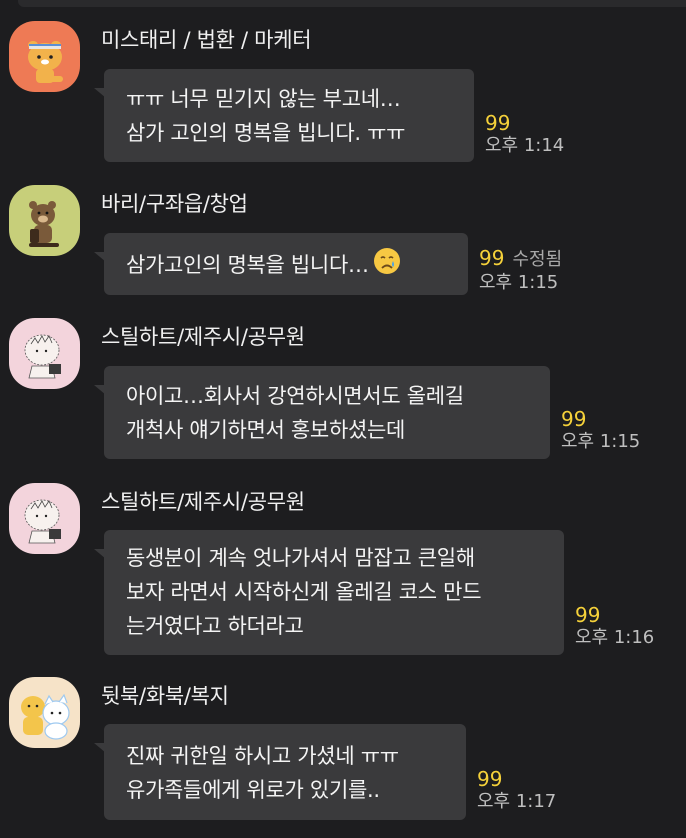 Image resolution: width=686 pixels, height=838 pixels. What do you see at coordinates (253, 790) in the screenshot?
I see `message-line: 유가족들에게 위로가 있기를..` at bounding box center [253, 790].